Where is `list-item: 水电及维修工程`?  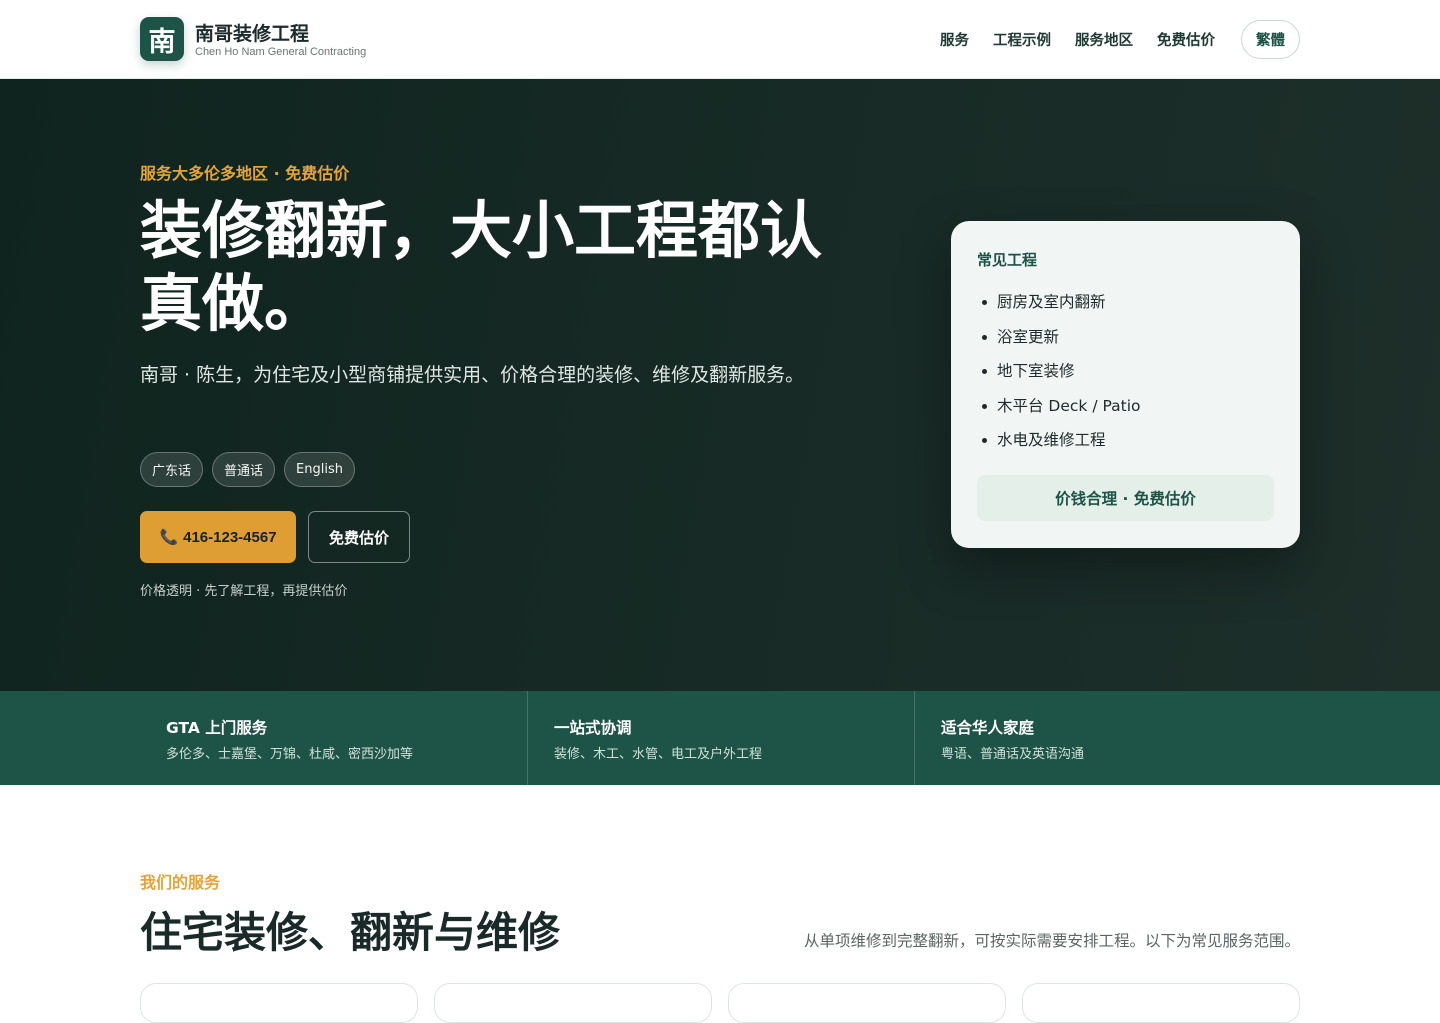 list-item: 水电及维修工程 is located at coordinates (1059, 440).